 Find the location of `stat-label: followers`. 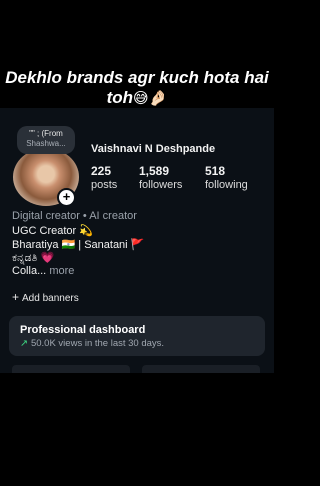

stat-label: followers is located at coordinates (161, 185).